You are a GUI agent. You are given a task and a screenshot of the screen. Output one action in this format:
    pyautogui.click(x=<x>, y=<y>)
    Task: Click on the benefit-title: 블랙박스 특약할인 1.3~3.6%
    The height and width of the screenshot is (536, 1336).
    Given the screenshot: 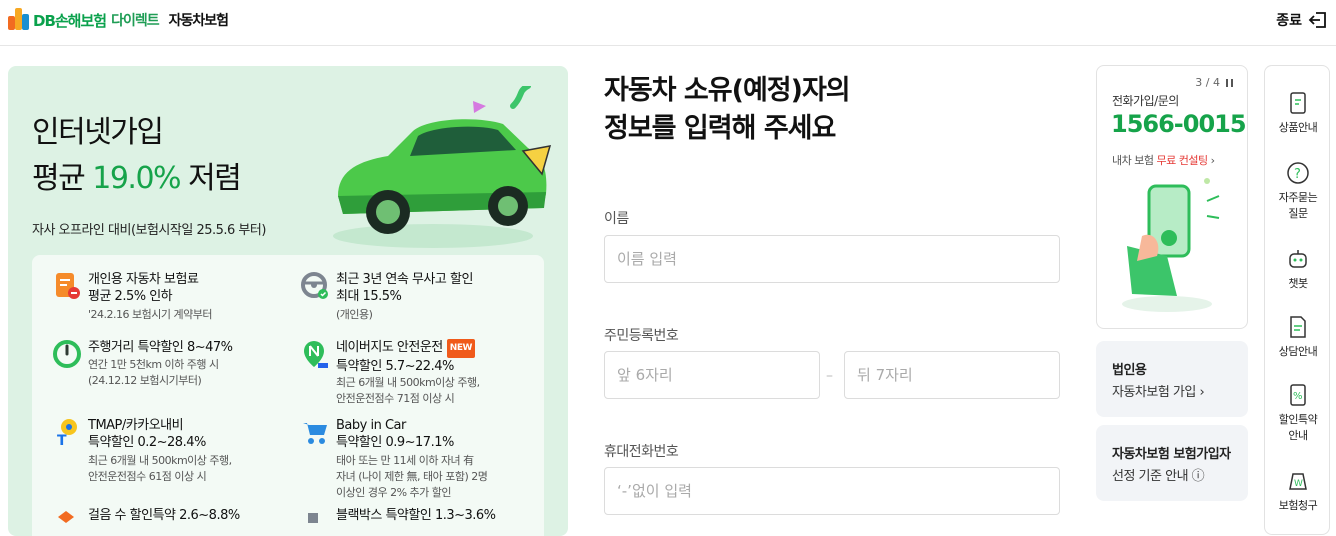 What is the action you would take?
    pyautogui.click(x=416, y=515)
    